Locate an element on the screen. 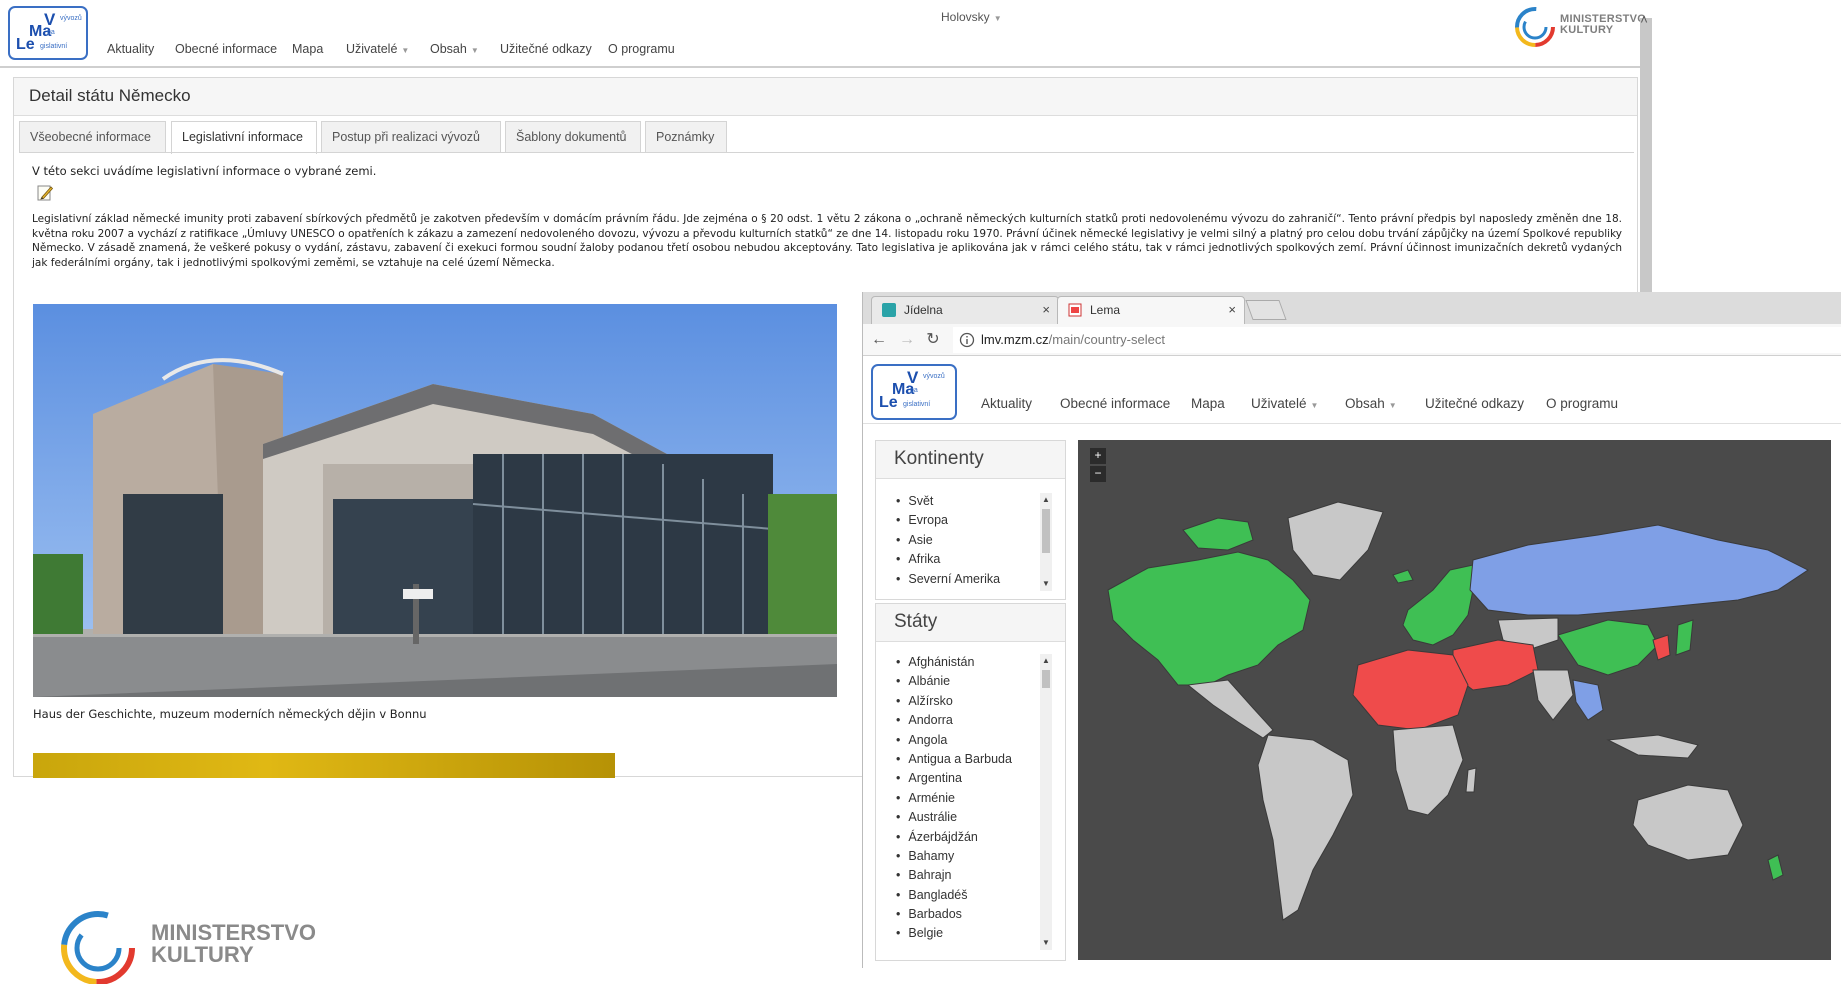 Image resolution: width=1841 pixels, height=989 pixels. continents-title: Kontinenty is located at coordinates (970, 460).